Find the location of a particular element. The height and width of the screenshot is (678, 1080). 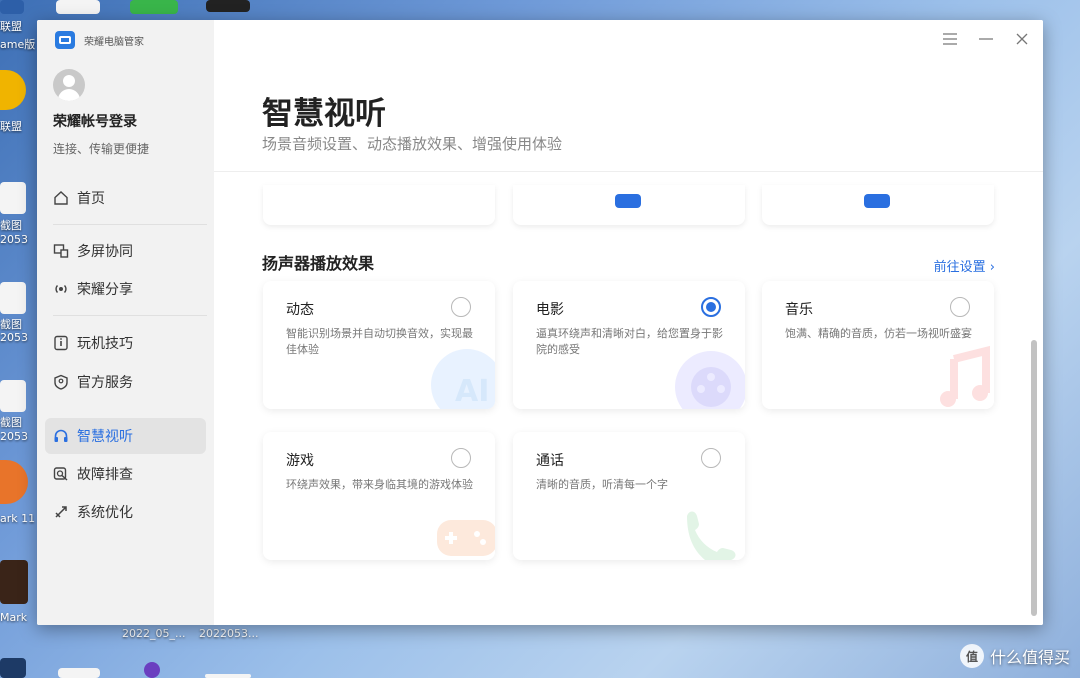

menu-icon is located at coordinates (950, 39).